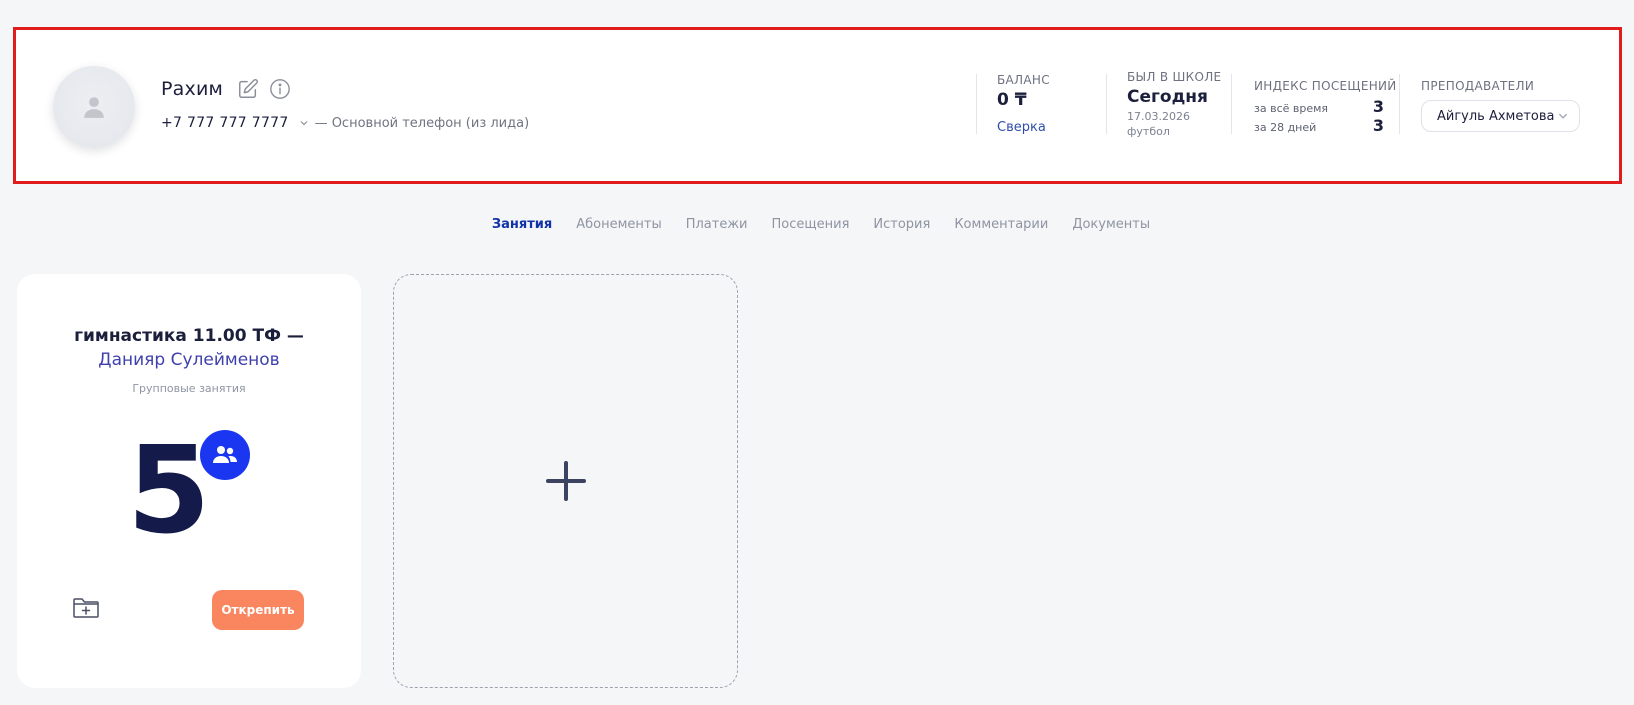  What do you see at coordinates (169, 491) in the screenshot?
I see `lesson-count: 5` at bounding box center [169, 491].